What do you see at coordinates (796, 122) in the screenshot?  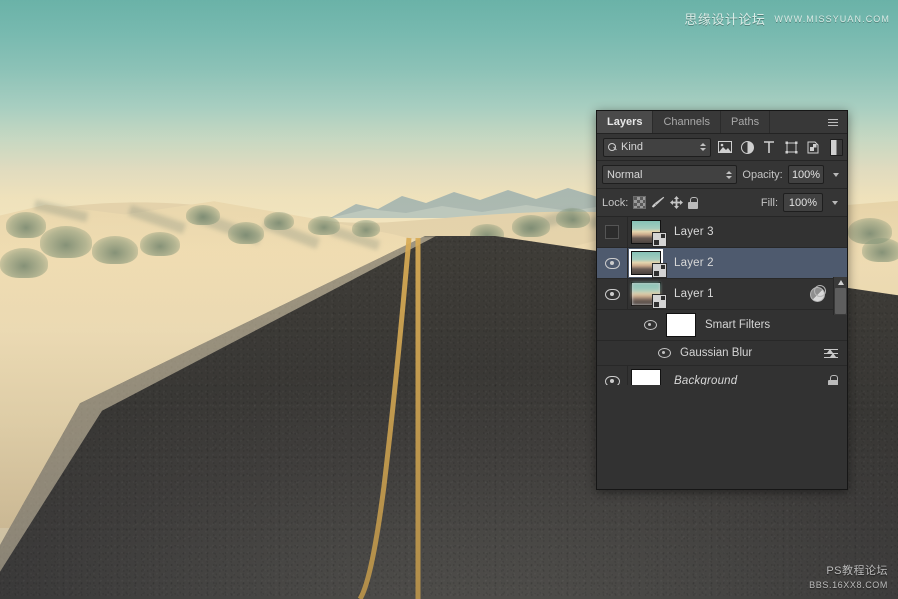 I see `tab-bar-filler` at bounding box center [796, 122].